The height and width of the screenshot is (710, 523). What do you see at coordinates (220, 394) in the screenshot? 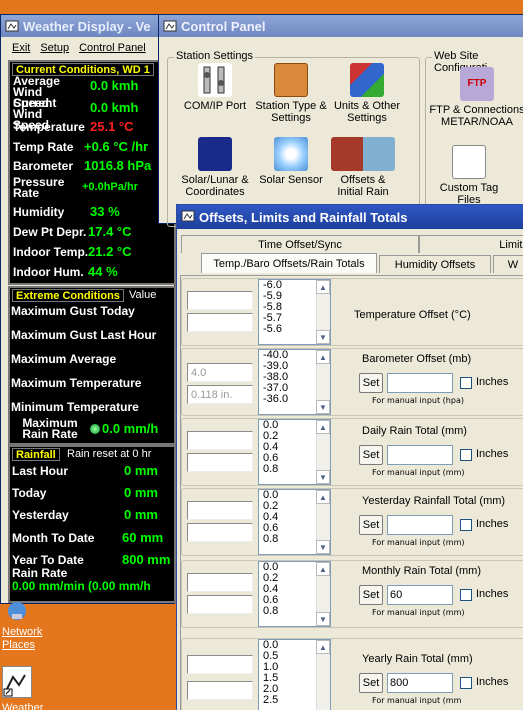
I see `baro-inches-display: 0.118 in.` at bounding box center [220, 394].